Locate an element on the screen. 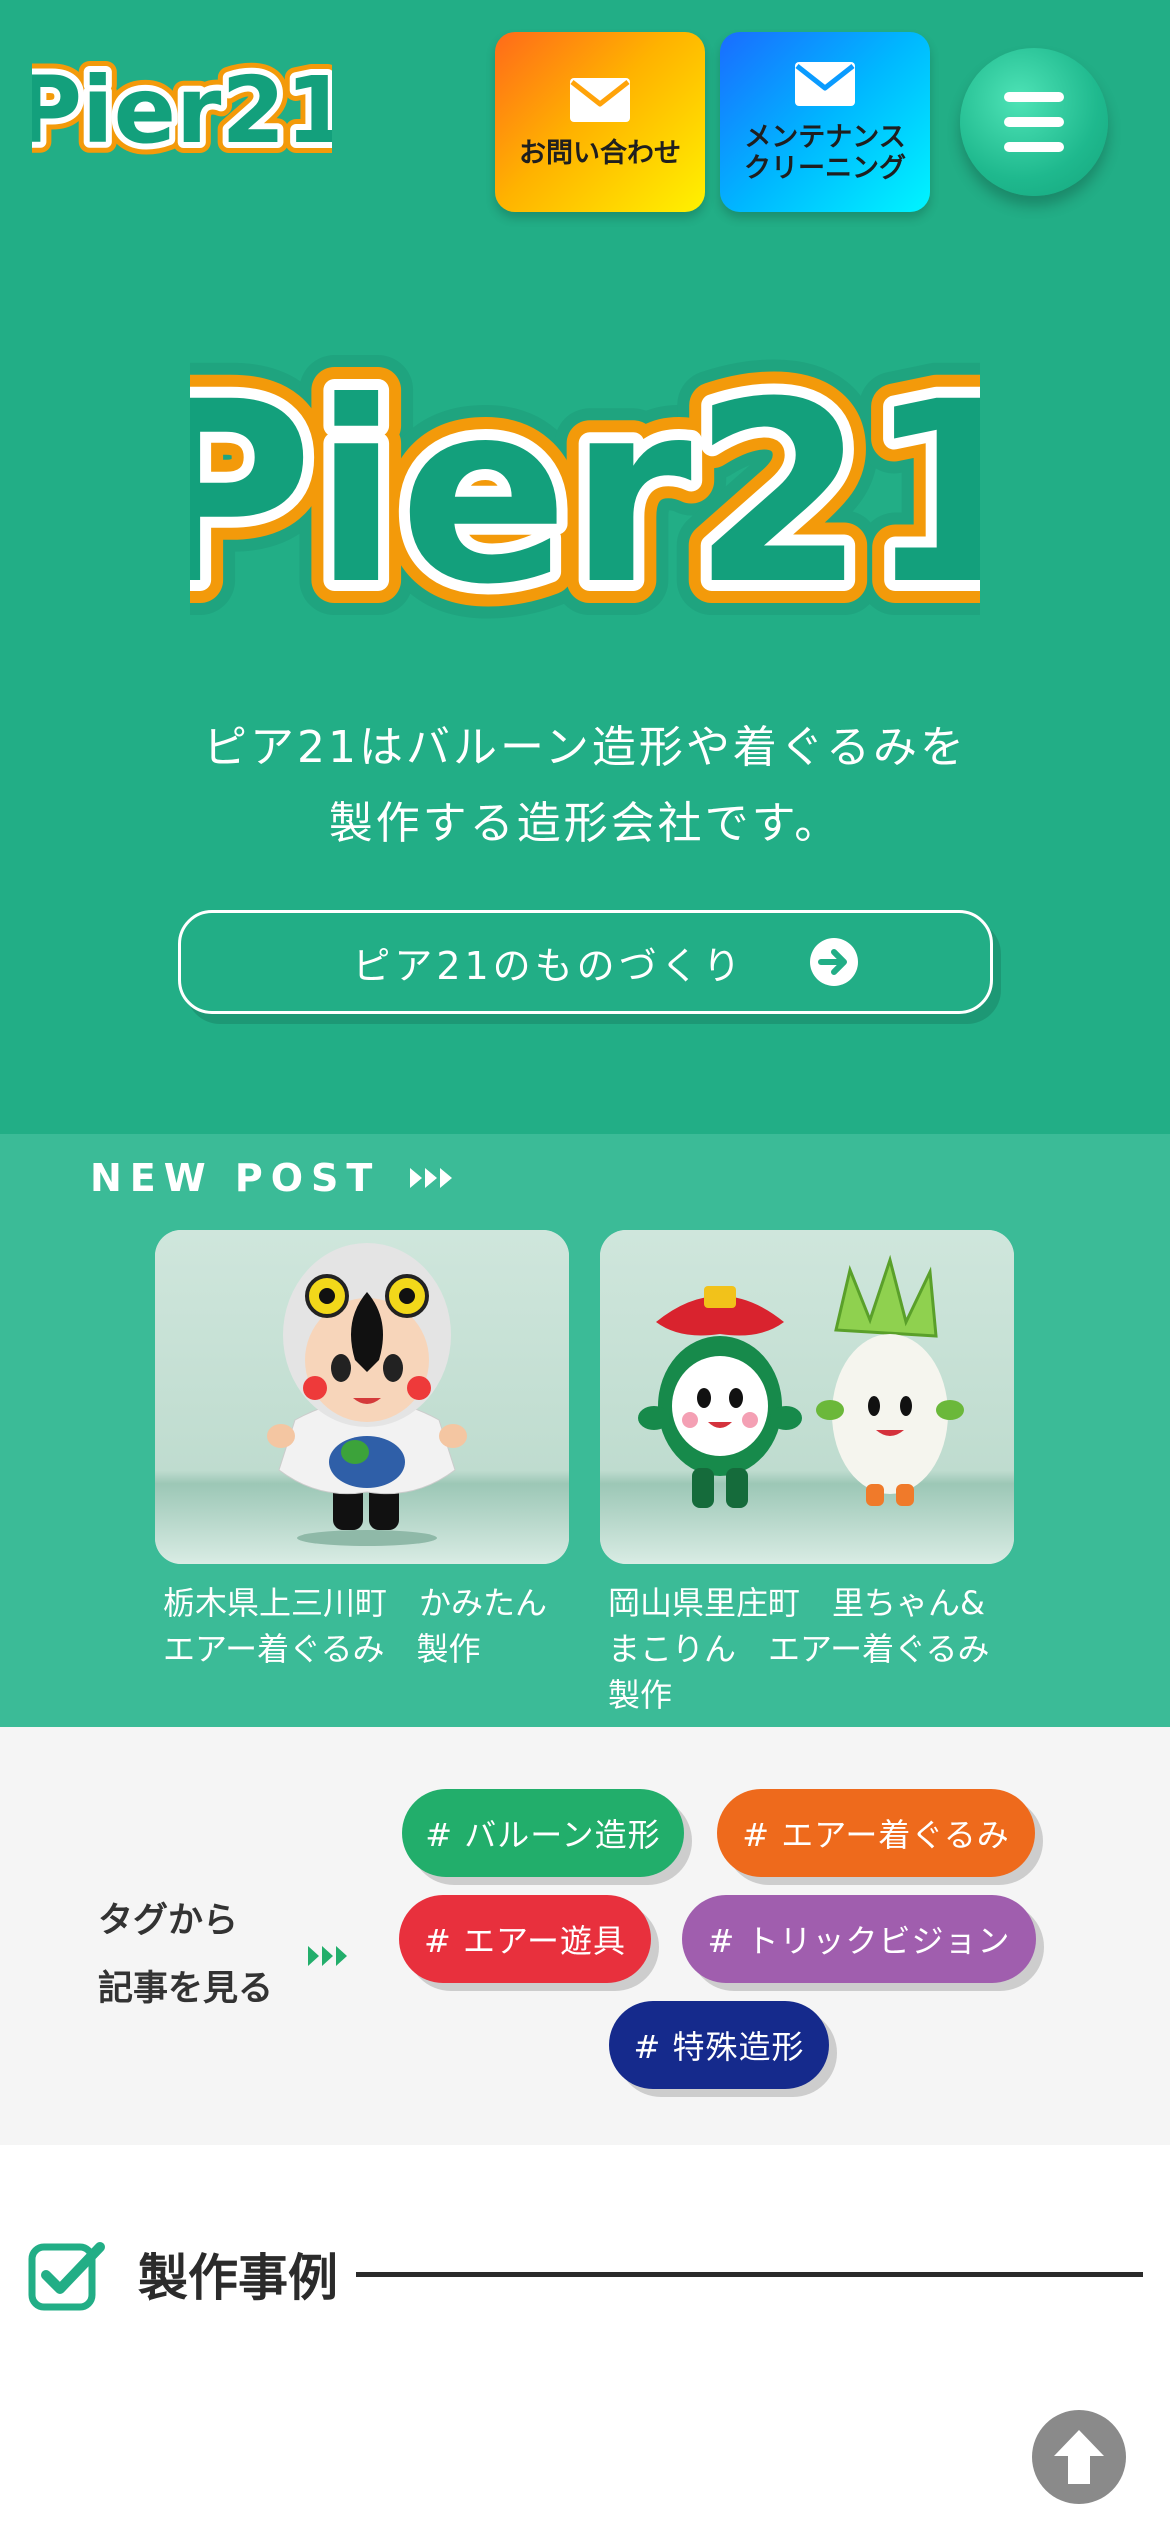 The height and width of the screenshot is (2532, 1170). works-heading: 製作事例 is located at coordinates (585, 2274).